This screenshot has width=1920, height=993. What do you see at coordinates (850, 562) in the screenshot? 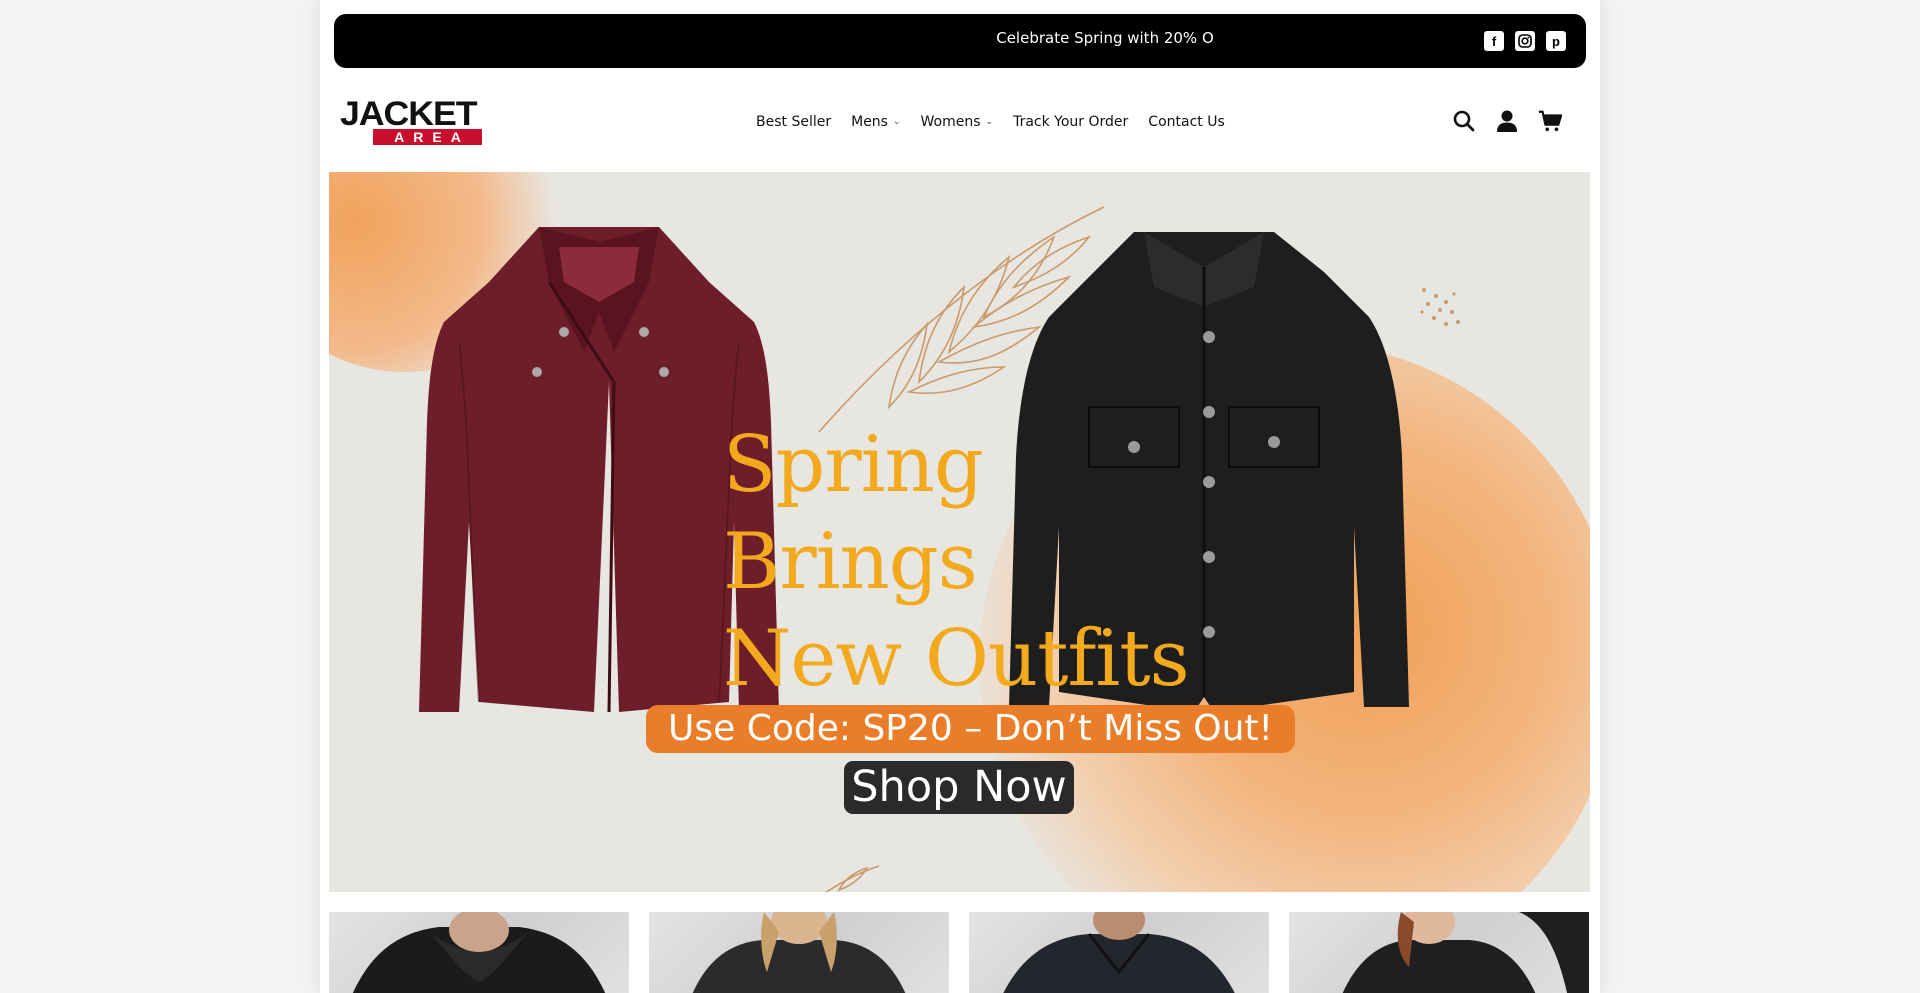
I see `headline-line: Brings` at bounding box center [850, 562].